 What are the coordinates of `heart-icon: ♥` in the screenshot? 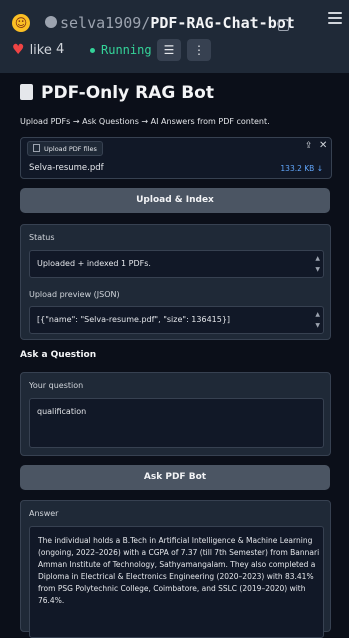 It's located at (18, 50).